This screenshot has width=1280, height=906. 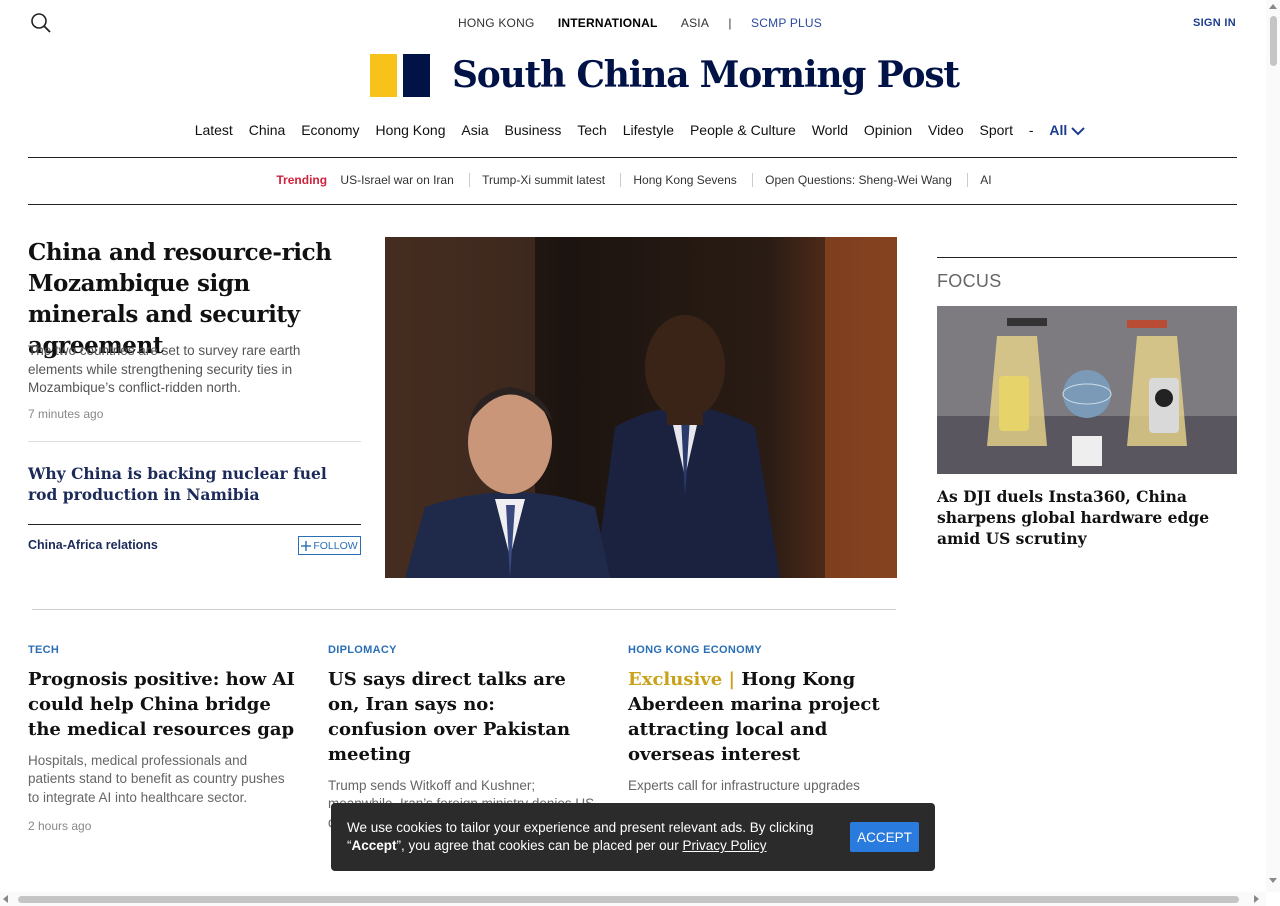 I want to click on horizontal-scroll-thumb, so click(x=628, y=899).